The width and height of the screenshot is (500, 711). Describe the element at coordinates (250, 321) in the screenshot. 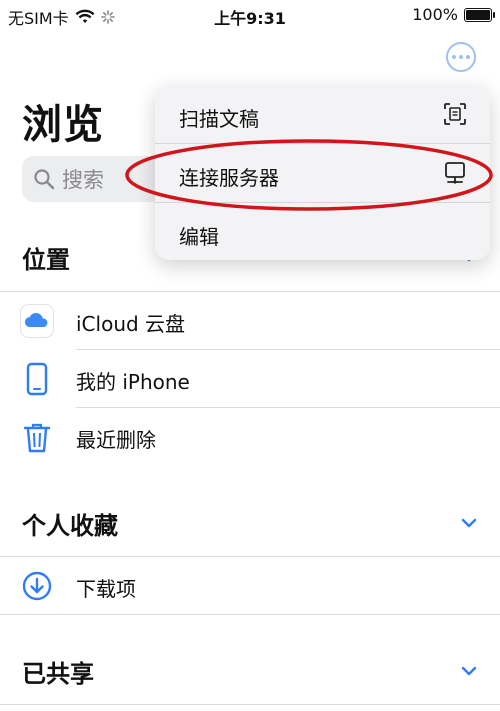

I see `list-item-icloud: iCloud 云盘` at that location.